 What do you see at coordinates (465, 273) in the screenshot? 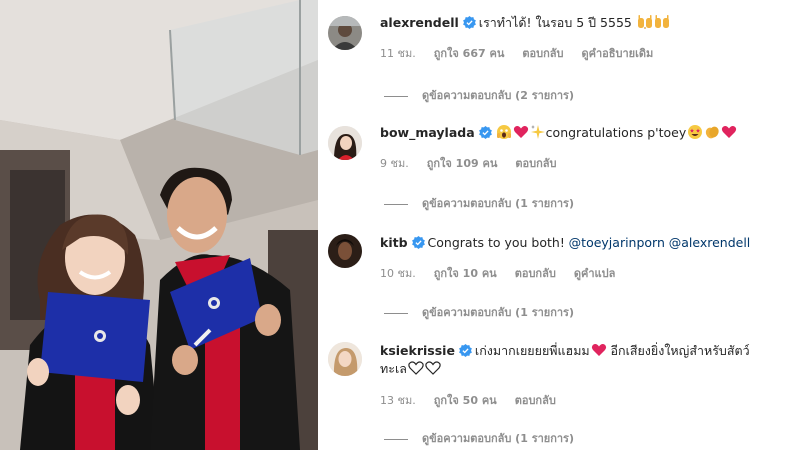
I see `likes-count: ถูกใจ 10 คน` at bounding box center [465, 273].